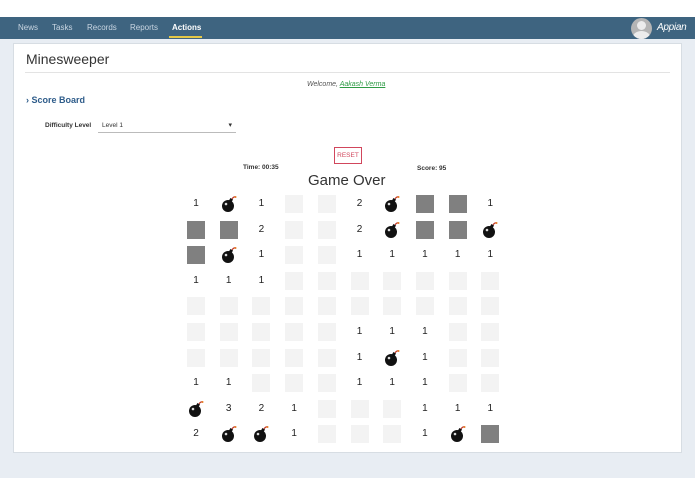  Describe the element at coordinates (167, 126) in the screenshot. I see `difficulty-dropdown: Level 1 ▾` at that location.